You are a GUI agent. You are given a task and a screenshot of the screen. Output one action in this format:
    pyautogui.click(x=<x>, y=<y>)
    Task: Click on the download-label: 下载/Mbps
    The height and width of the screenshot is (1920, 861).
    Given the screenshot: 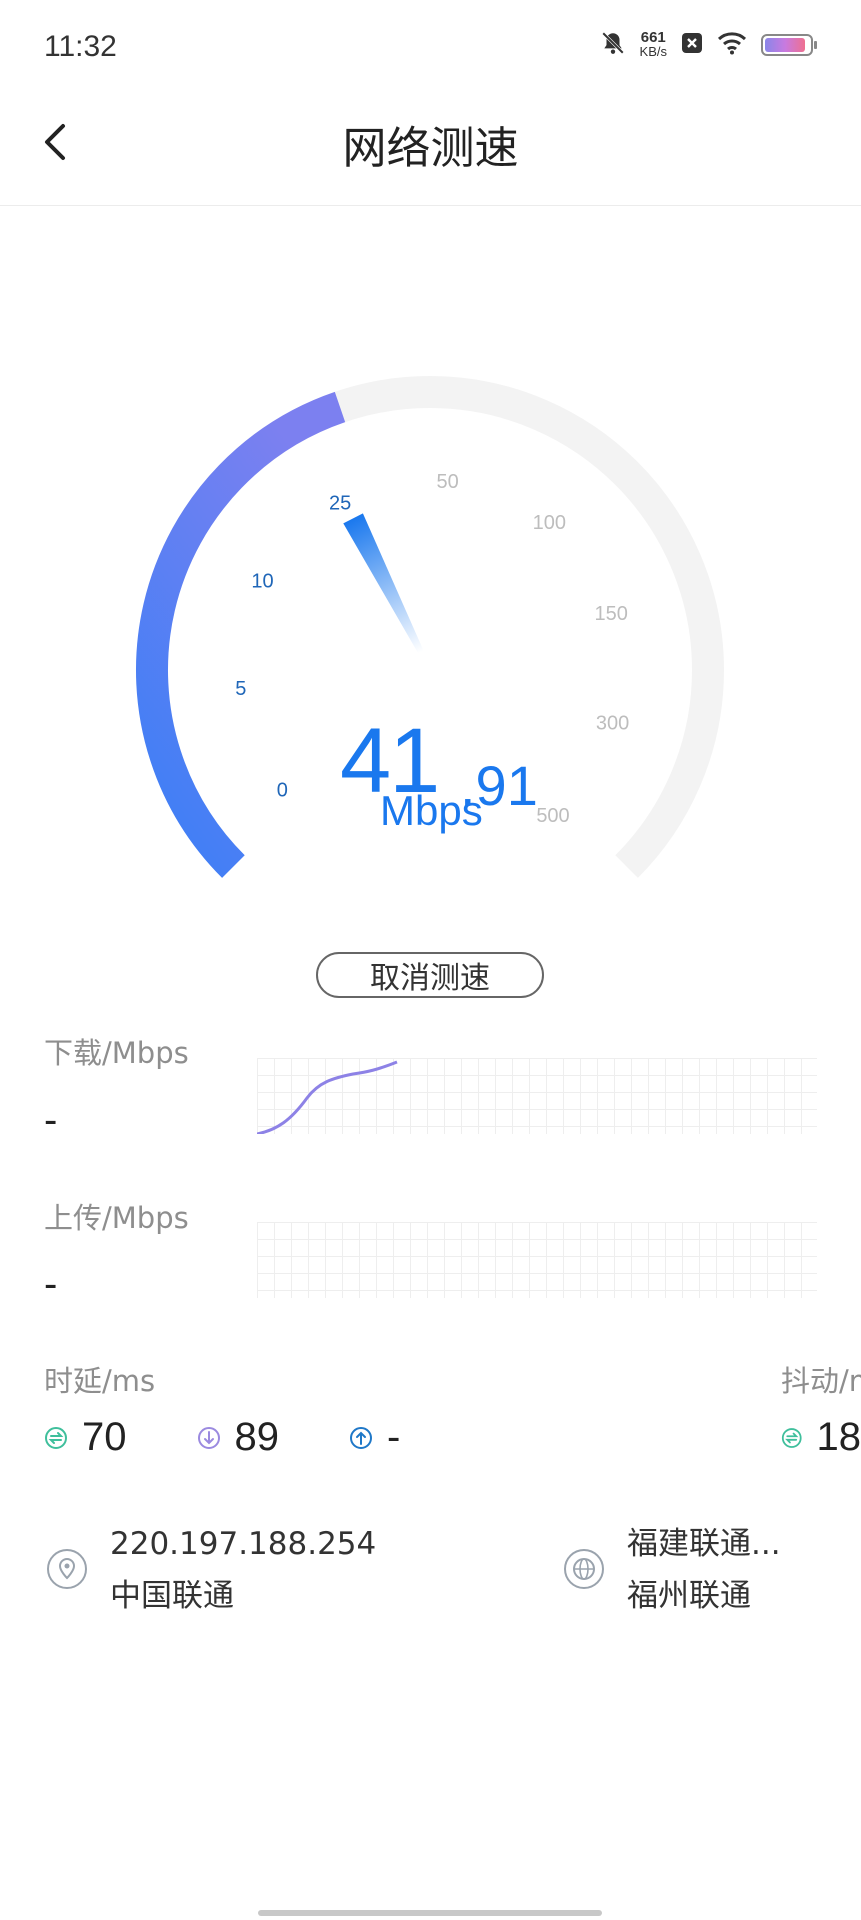 What is the action you would take?
    pyautogui.click(x=116, y=1053)
    